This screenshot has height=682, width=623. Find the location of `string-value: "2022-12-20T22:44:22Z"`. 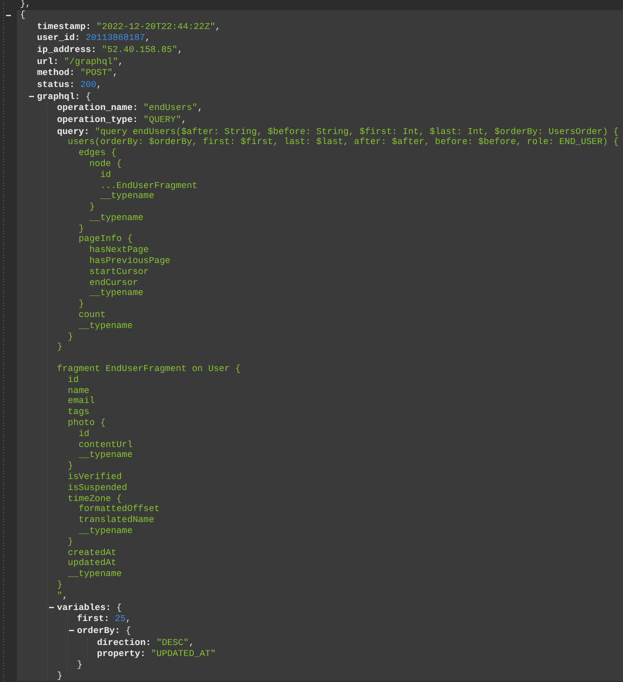

string-value: "2022-12-20T22:44:22Z" is located at coordinates (156, 26).